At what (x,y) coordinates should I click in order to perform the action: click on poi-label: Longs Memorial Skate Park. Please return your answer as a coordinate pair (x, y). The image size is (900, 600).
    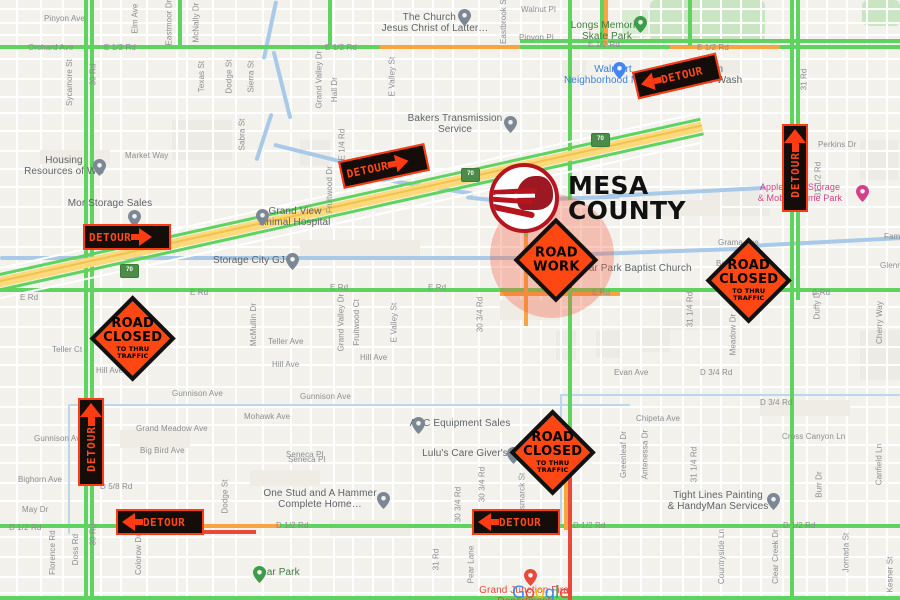
    Looking at the image, I should click on (607, 31).